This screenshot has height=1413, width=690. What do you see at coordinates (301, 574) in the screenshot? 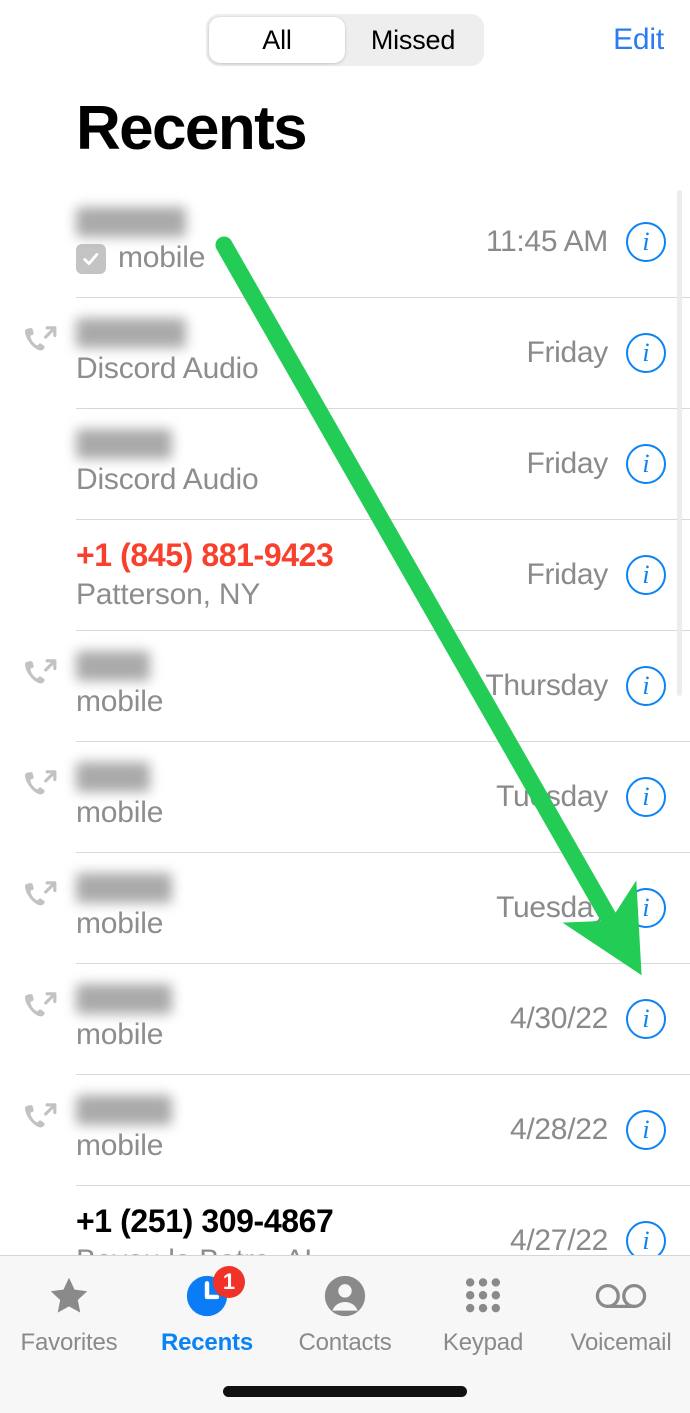
I see `call-row-main: +1 (845) 881-9423 Patterson, NY` at bounding box center [301, 574].